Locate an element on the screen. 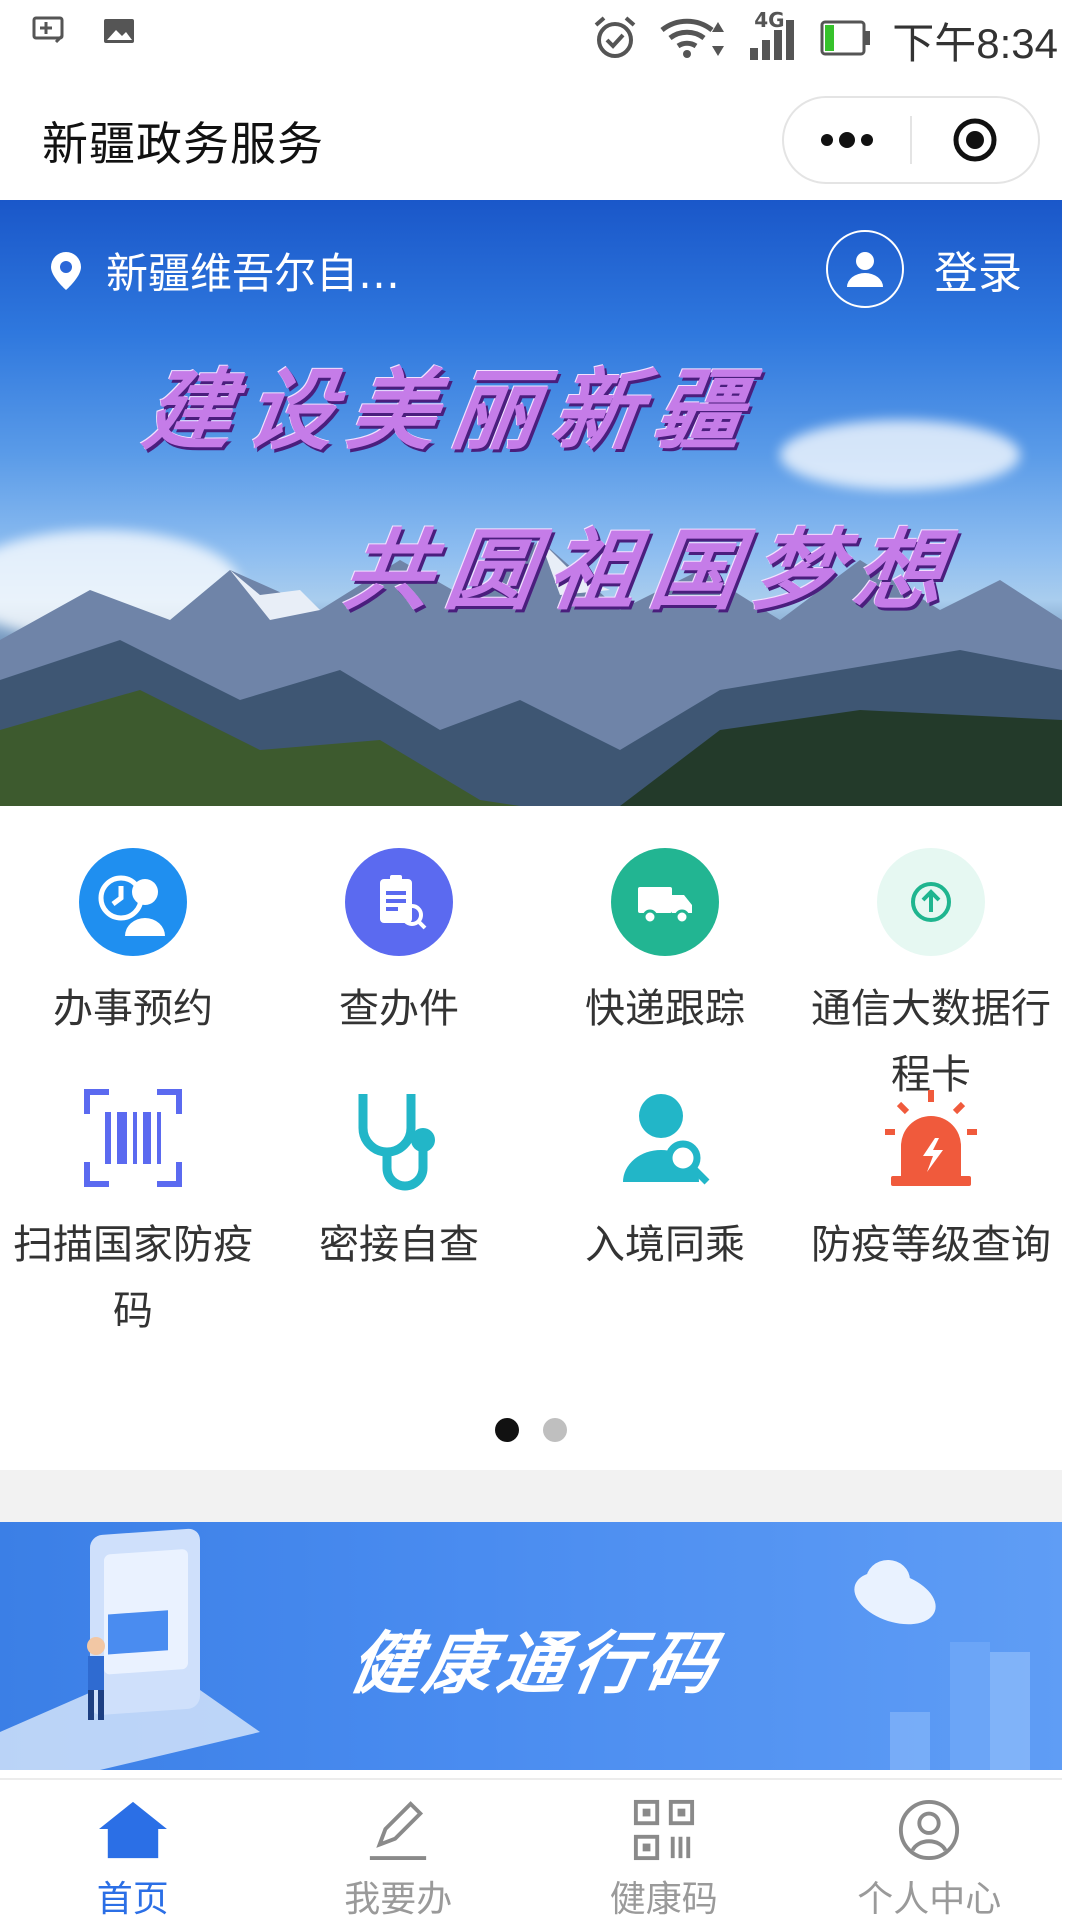 The height and width of the screenshot is (1922, 1080). service-risk-level: 防疫等级查询 is located at coordinates (931, 1160).